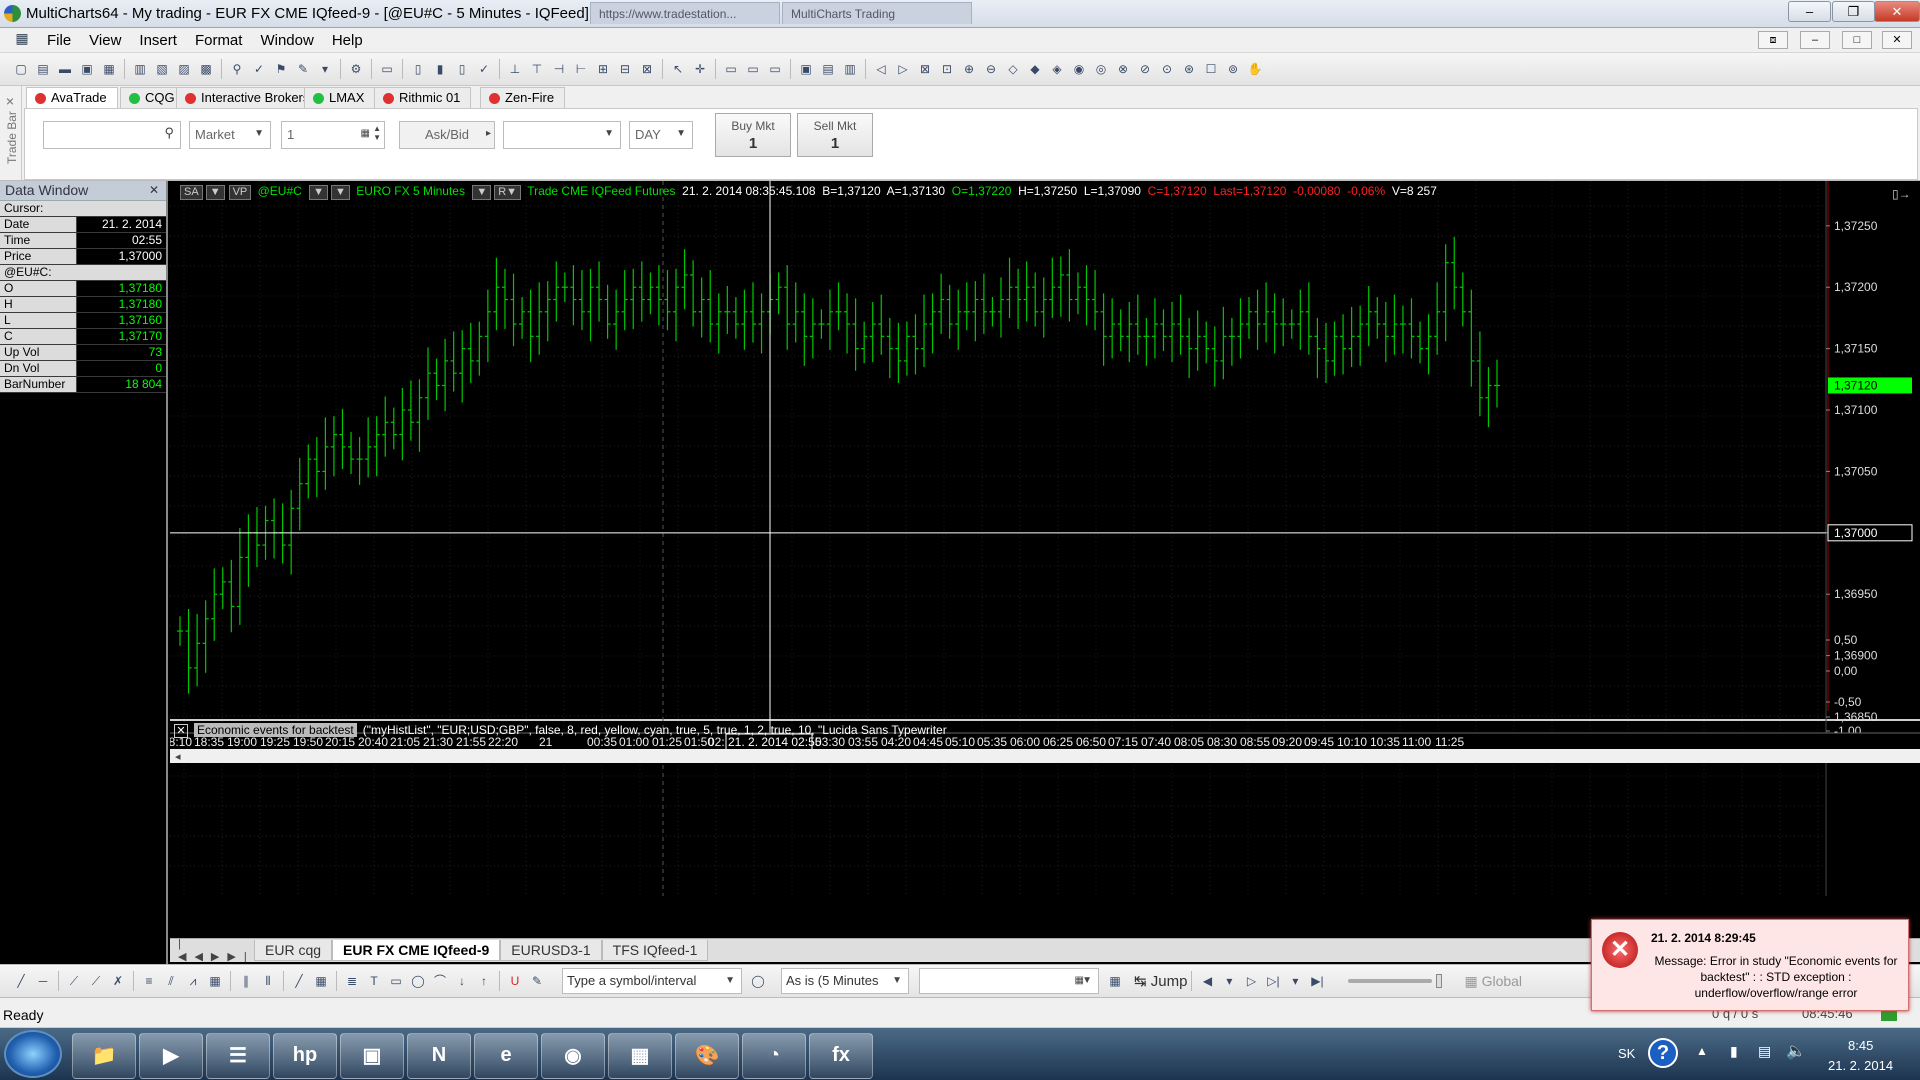 The height and width of the screenshot is (1080, 1920). Describe the element at coordinates (387, 69) in the screenshot. I see `window-icon: ▭` at that location.